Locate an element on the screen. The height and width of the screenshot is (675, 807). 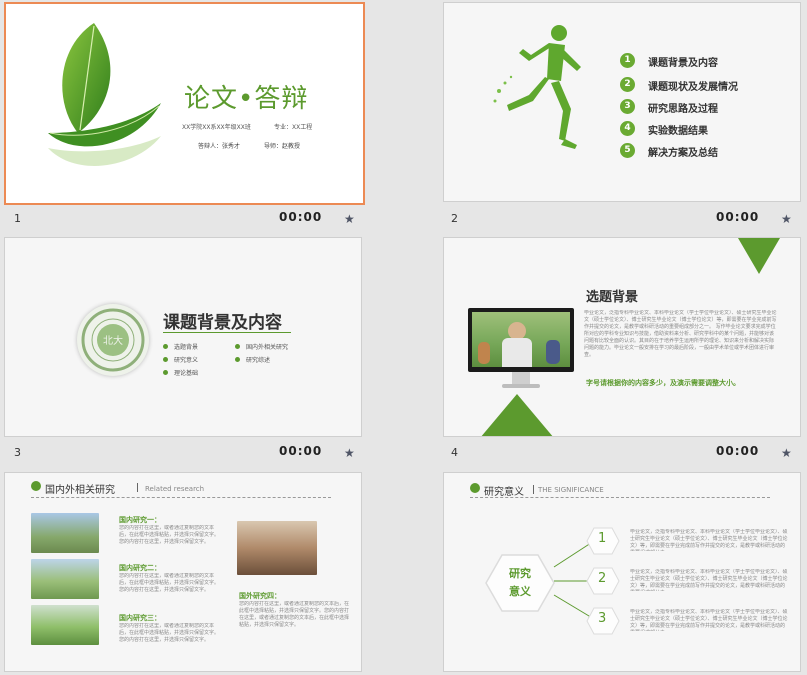
bullet-label: 国内外相关研究 is located at coordinates (267, 347).